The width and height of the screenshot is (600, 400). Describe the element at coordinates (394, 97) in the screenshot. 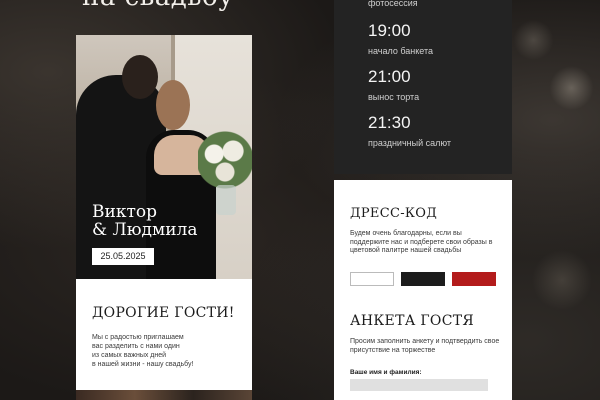

I see `timeline-label: вынос торта` at that location.